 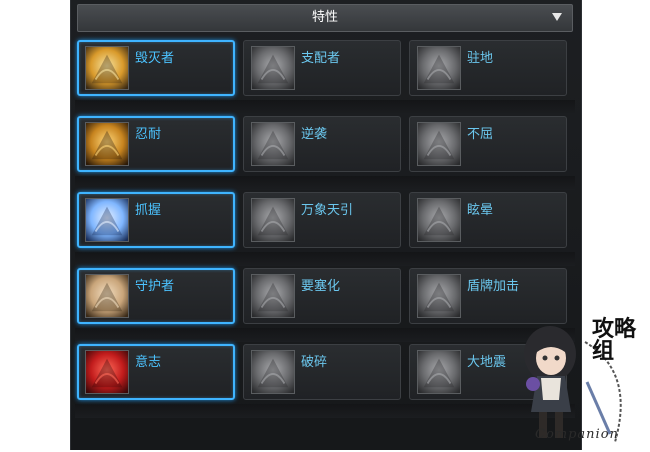 I want to click on stun-icon, so click(x=439, y=220).